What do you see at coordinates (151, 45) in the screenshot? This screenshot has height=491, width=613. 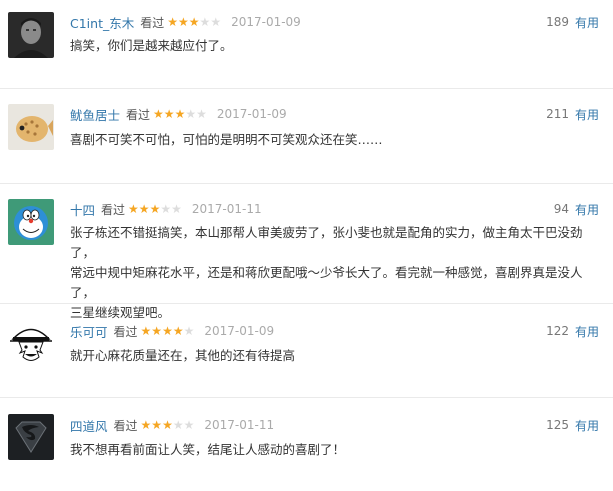 I see `review-content: 搞笑，你们是越来越应付了。` at bounding box center [151, 45].